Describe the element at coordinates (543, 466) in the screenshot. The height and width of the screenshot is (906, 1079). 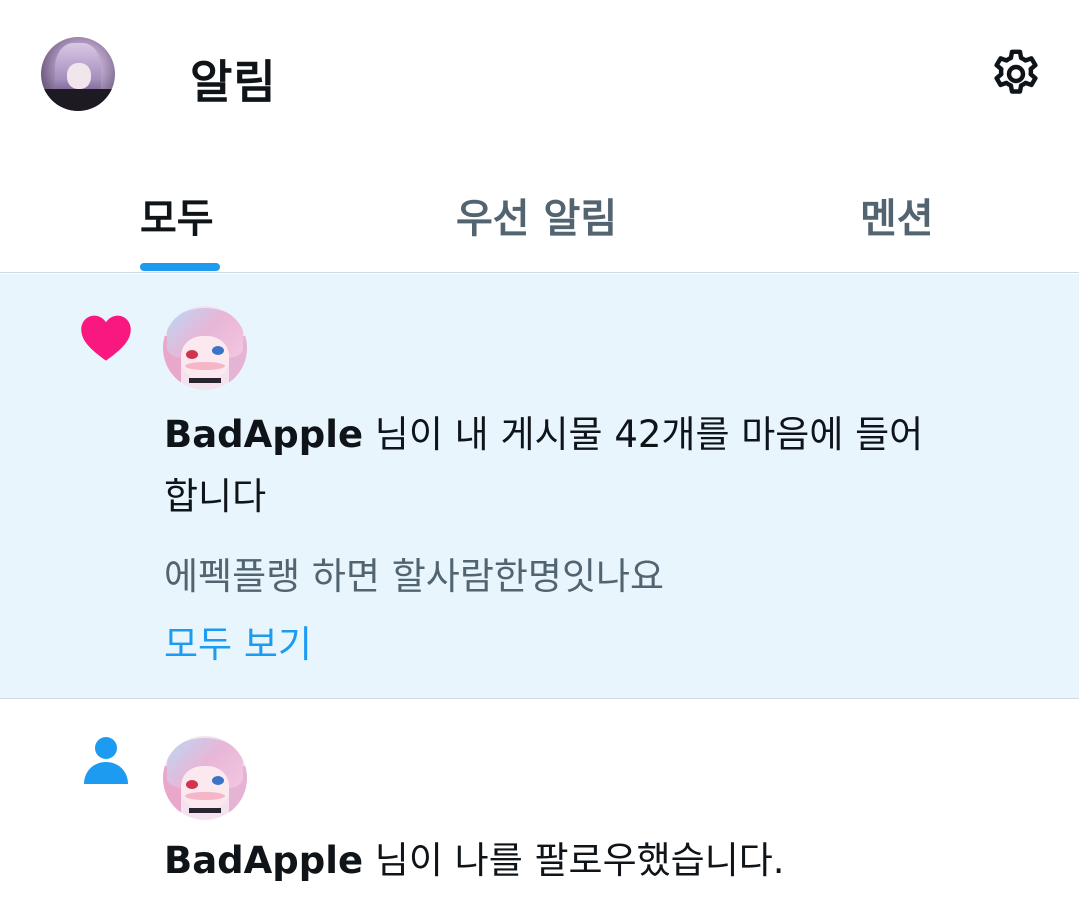
I see `notification-message: BadApple 님이 내 게시물 42개를 마음에 들어 합니다` at that location.